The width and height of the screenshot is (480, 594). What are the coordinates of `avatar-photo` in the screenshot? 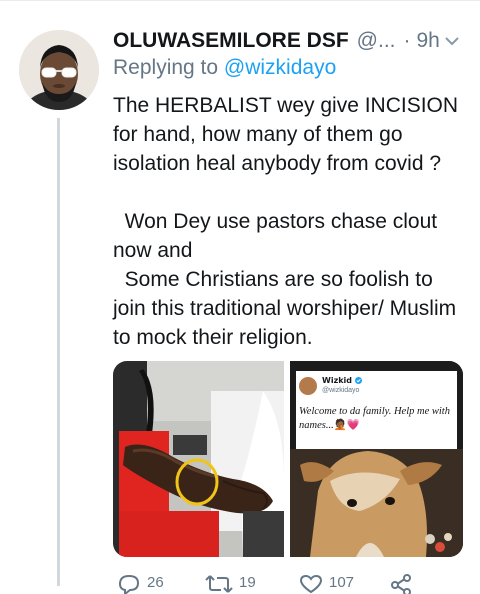 It's located at (59, 70).